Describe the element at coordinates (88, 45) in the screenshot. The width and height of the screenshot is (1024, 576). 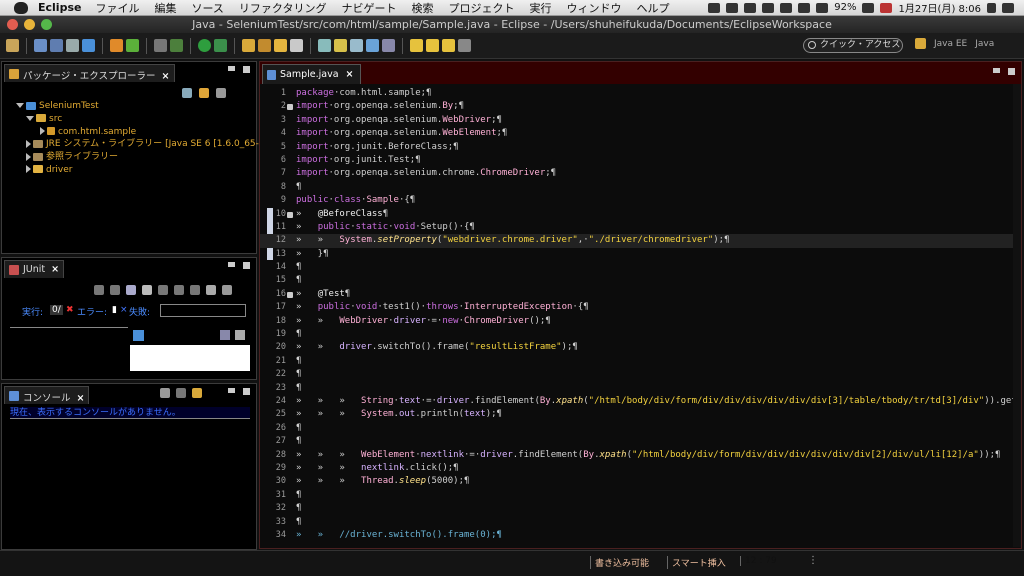
I see `build-icon` at that location.